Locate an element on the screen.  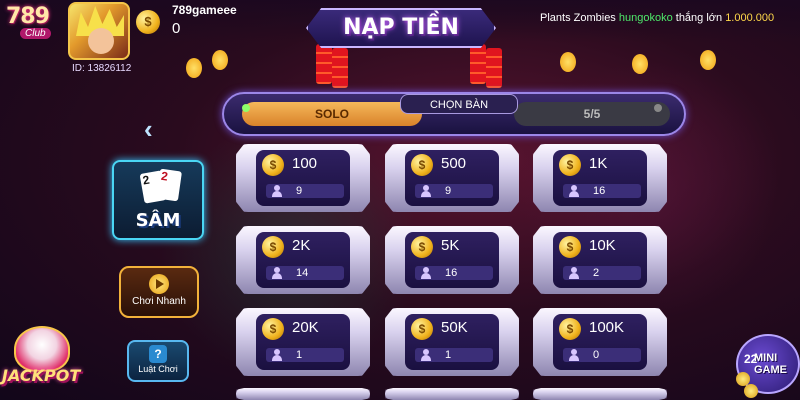
deposit-title: NẠP TIỀN is located at coordinates (401, 27).